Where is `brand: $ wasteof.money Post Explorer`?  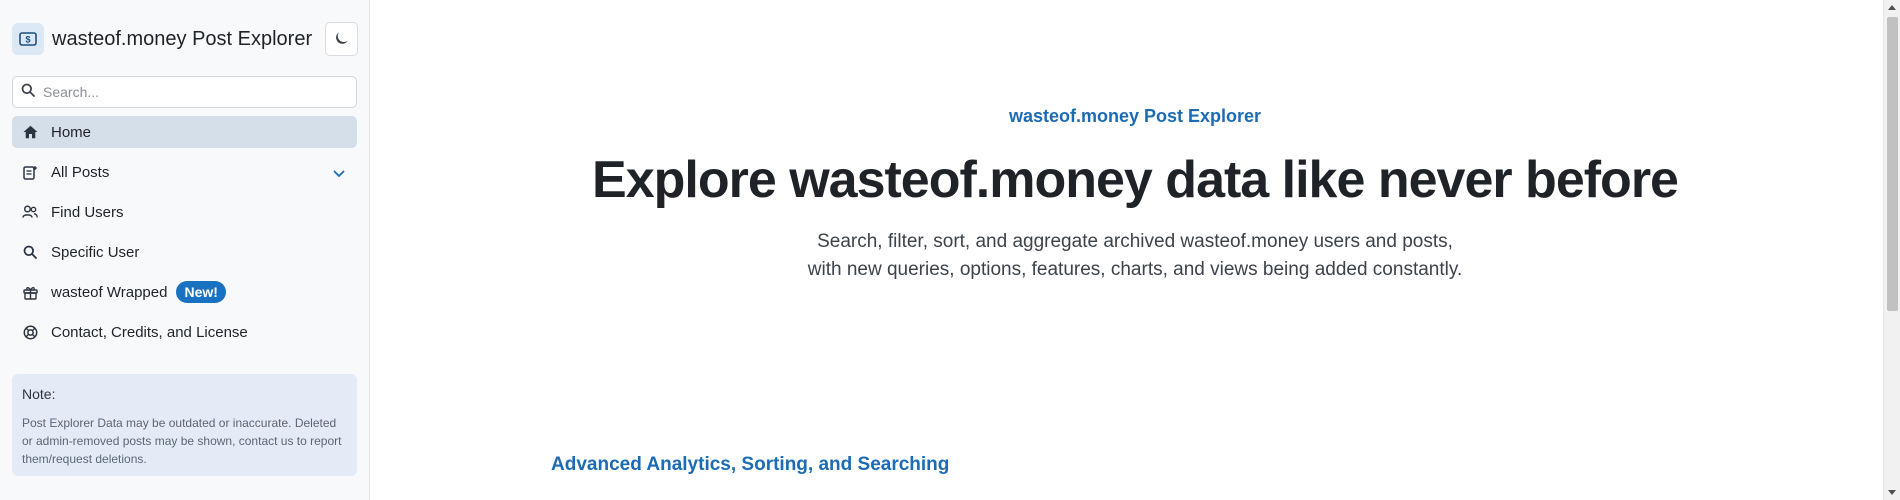 brand: $ wasteof.money Post Explorer is located at coordinates (162, 39).